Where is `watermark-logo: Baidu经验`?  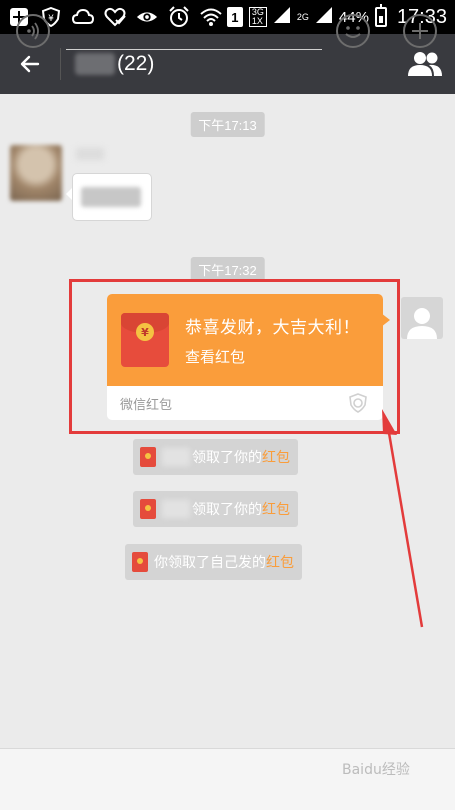
watermark-logo: Baidu经验 is located at coordinates (376, 770).